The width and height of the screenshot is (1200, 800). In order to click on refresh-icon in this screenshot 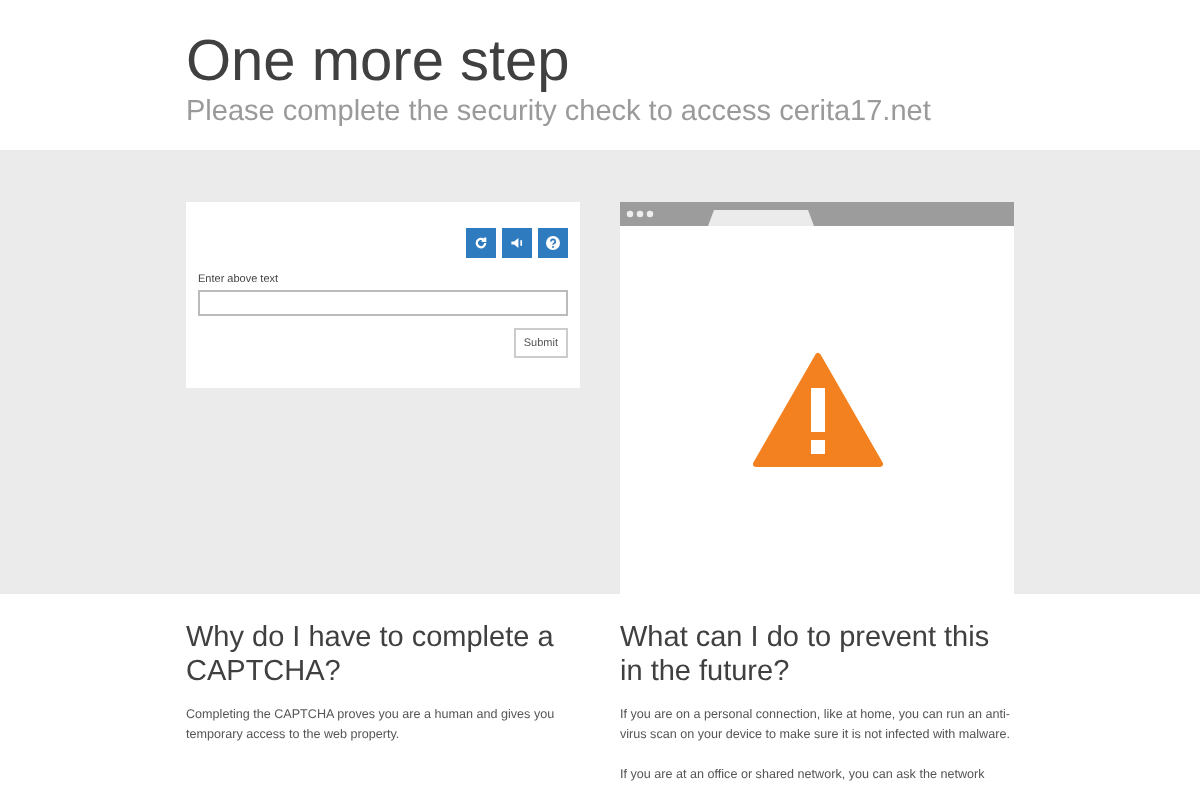, I will do `click(481, 243)`.